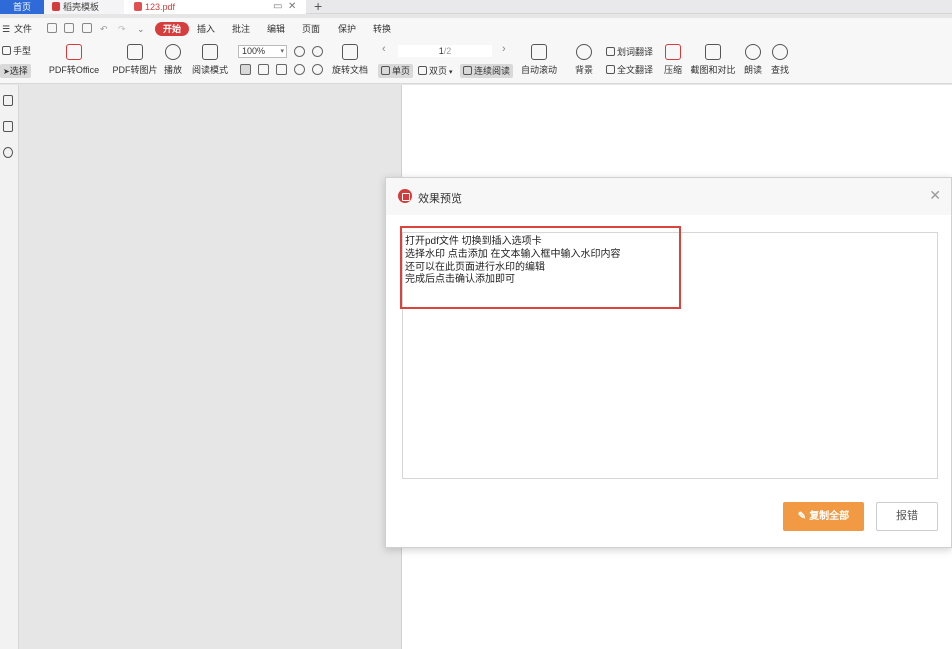 This screenshot has height=649, width=952. What do you see at coordinates (22, 51) in the screenshot?
I see `hand-label: 手型` at bounding box center [22, 51].